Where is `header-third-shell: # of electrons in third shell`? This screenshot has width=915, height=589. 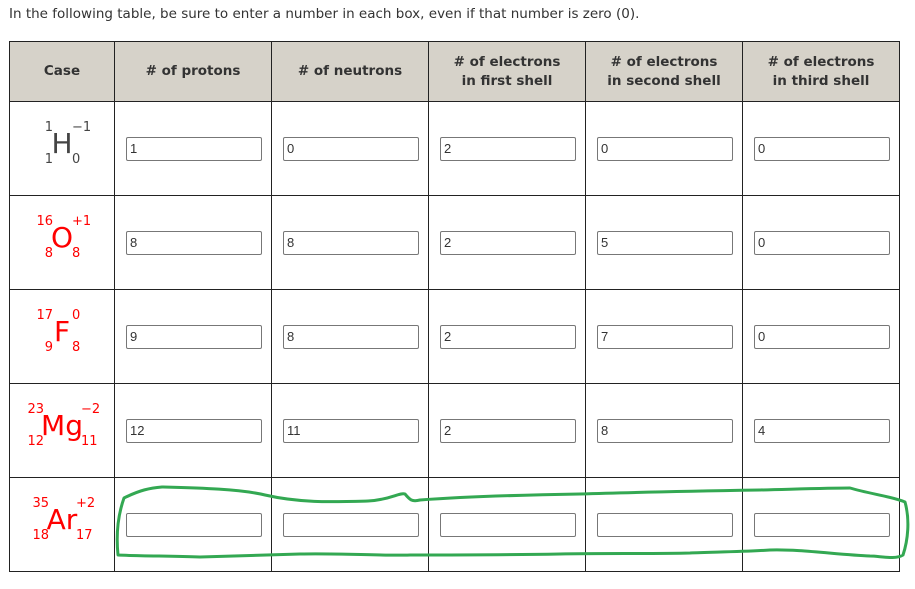 header-third-shell: # of electrons in third shell is located at coordinates (821, 71).